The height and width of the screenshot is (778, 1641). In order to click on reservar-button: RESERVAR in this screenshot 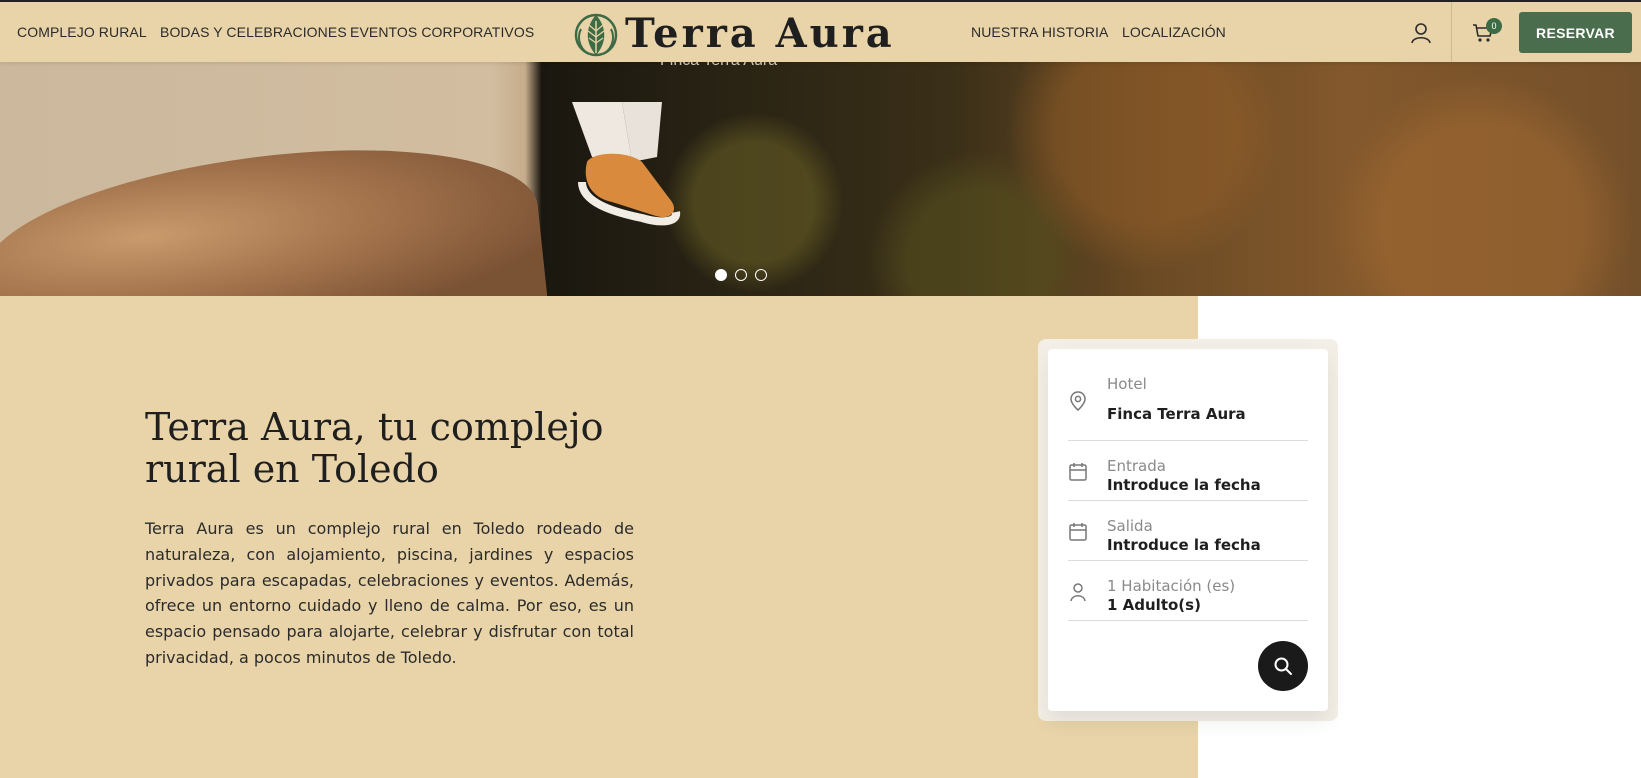, I will do `click(1575, 32)`.